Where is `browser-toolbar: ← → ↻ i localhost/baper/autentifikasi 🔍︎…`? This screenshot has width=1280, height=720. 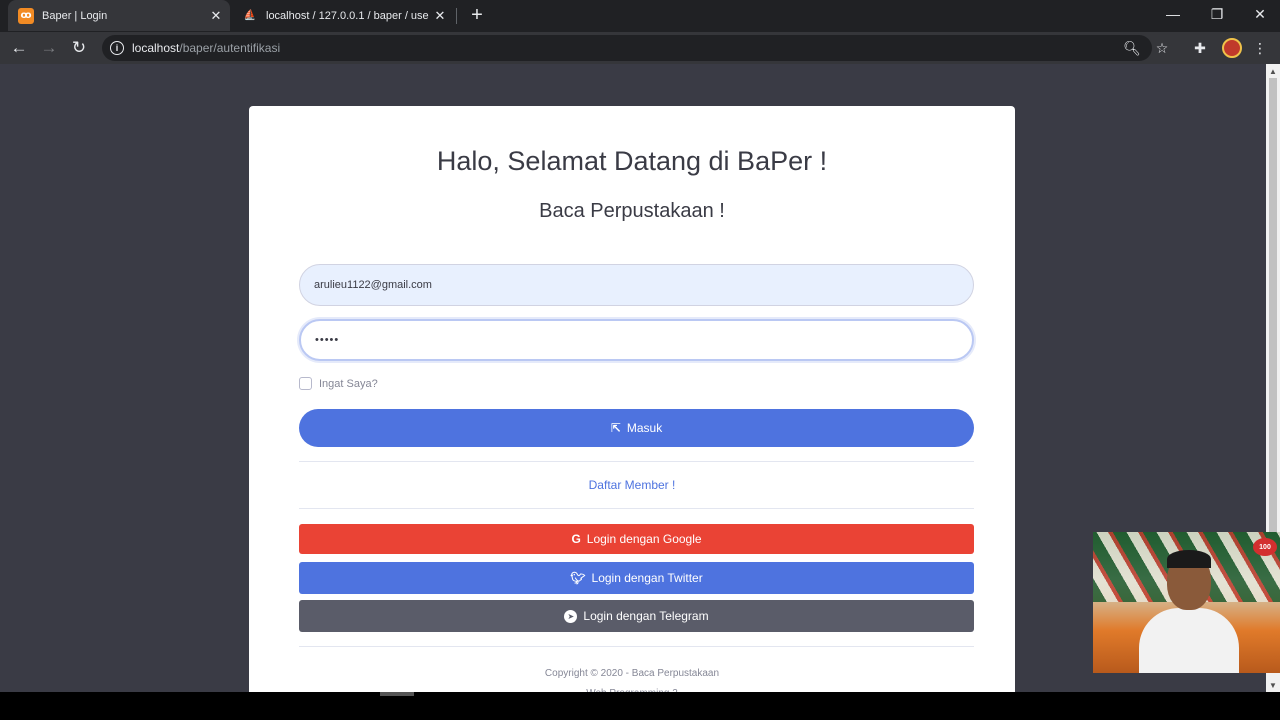
browser-toolbar: ← → ↻ i localhost/baper/autentifikasi 🔍︎… is located at coordinates (640, 48).